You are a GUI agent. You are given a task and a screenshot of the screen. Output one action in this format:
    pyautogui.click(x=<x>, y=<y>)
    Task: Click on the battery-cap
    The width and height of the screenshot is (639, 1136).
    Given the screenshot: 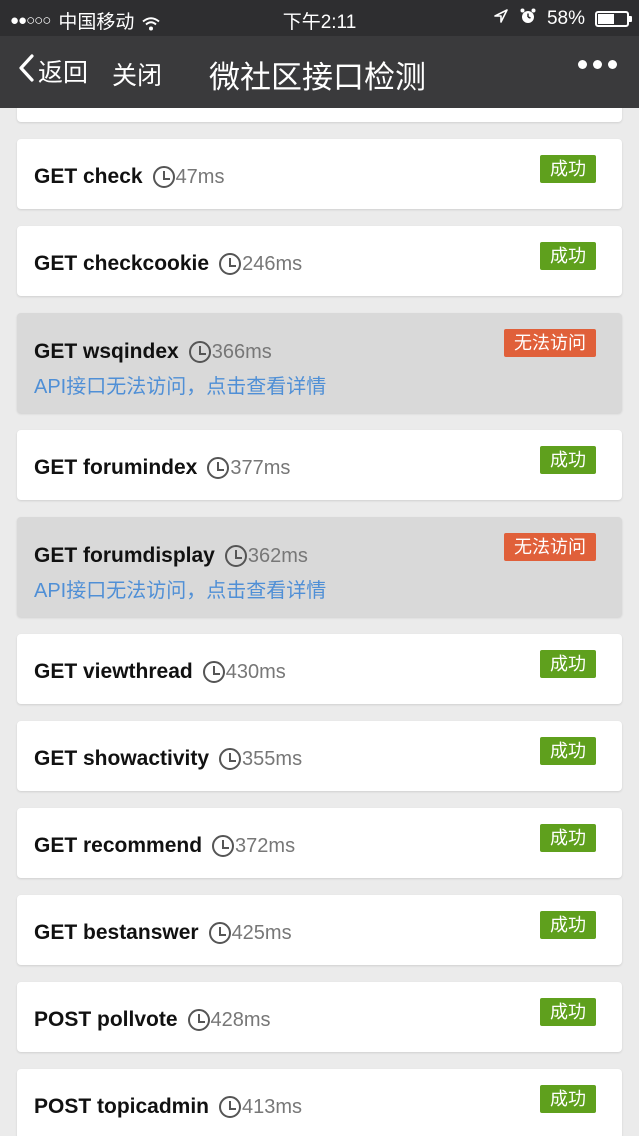 What is the action you would take?
    pyautogui.click(x=630, y=19)
    